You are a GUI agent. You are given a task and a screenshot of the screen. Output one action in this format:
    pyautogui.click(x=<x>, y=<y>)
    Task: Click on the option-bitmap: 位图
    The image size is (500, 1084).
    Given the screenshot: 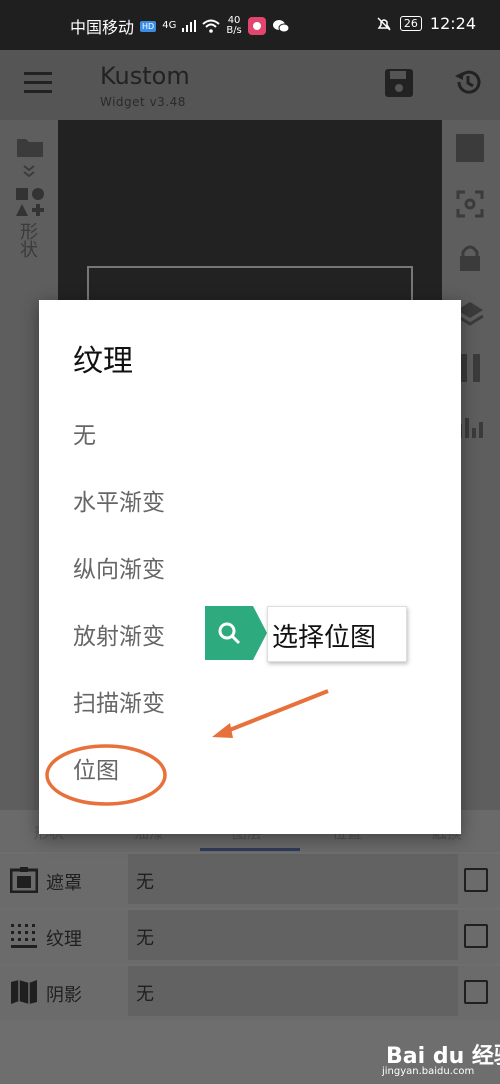 What is the action you would take?
    pyautogui.click(x=96, y=768)
    